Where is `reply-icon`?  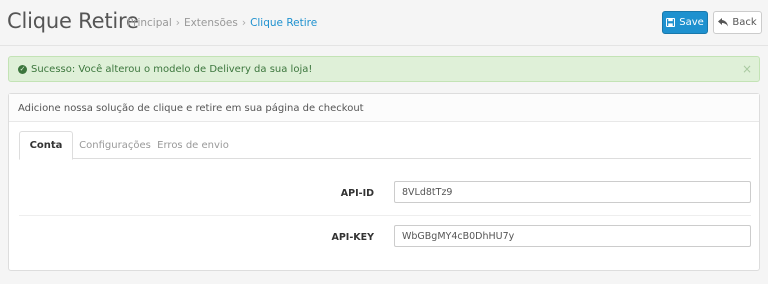 reply-icon is located at coordinates (723, 22).